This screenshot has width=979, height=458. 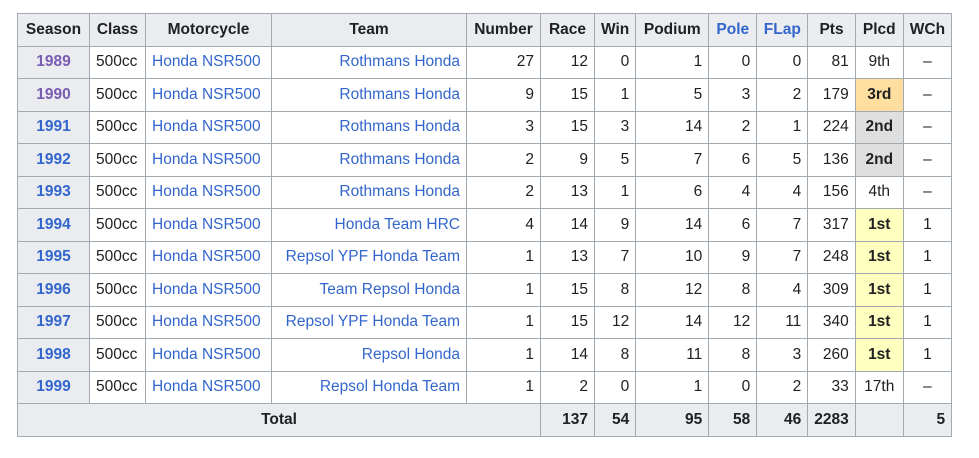 What do you see at coordinates (53, 127) in the screenshot?
I see `season-link: 1991` at bounding box center [53, 127].